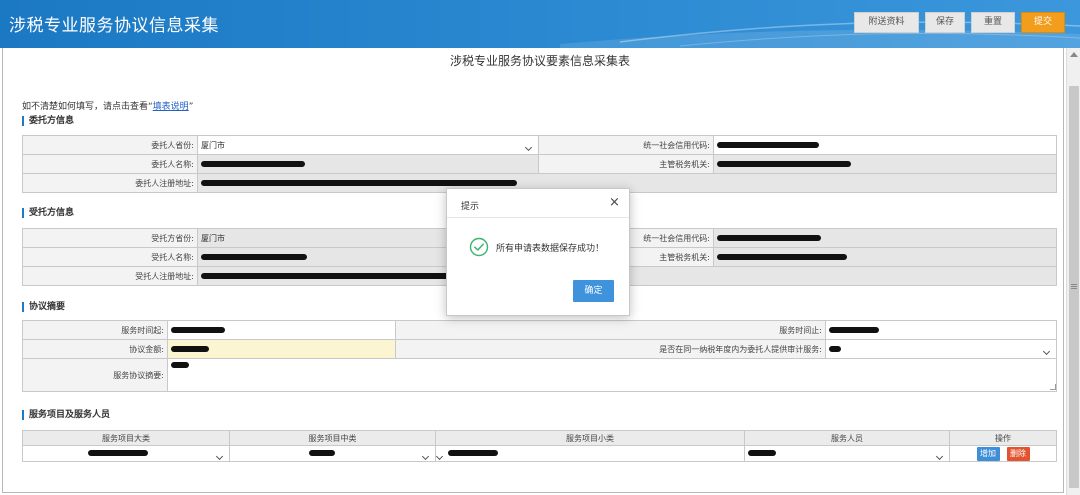  What do you see at coordinates (539, 61) in the screenshot?
I see `form-title: 涉税专业服务协议要素信息采集表` at bounding box center [539, 61].